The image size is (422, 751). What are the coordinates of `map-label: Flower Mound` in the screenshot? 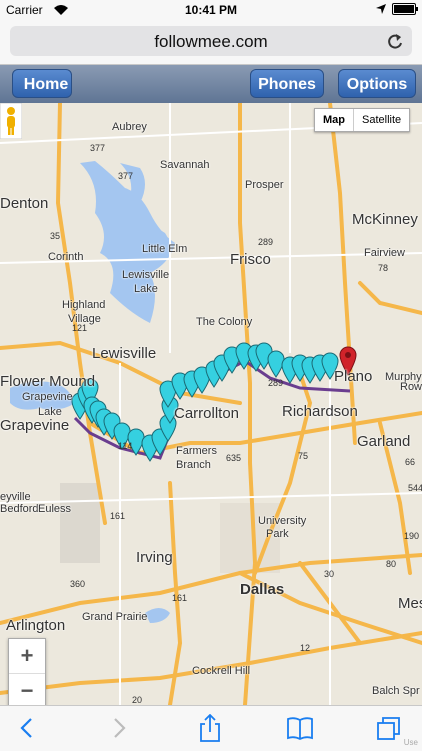 It's located at (48, 381).